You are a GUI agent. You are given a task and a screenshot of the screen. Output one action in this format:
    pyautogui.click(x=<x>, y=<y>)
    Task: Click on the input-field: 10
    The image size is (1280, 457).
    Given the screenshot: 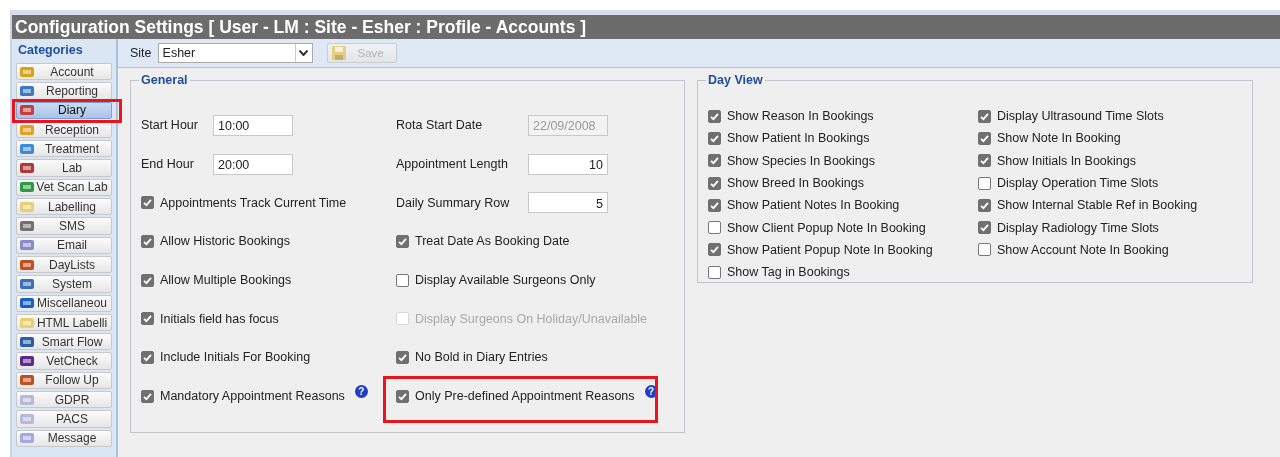 What is the action you would take?
    pyautogui.click(x=568, y=164)
    